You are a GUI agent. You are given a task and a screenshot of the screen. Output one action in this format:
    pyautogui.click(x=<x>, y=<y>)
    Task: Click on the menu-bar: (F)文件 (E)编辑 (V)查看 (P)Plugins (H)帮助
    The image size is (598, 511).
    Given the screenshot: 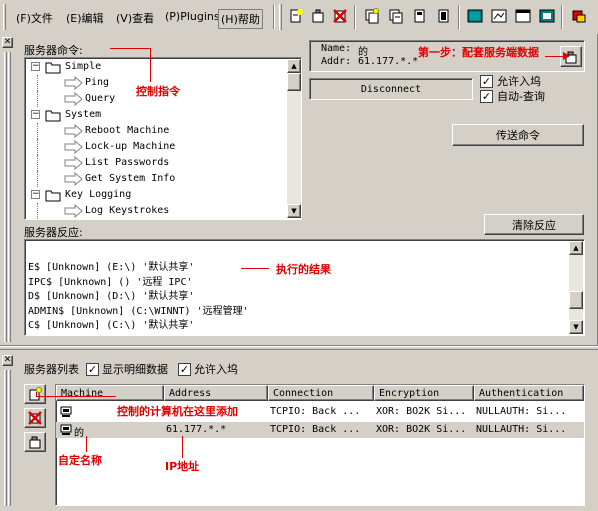 What is the action you would take?
    pyautogui.click(x=299, y=17)
    